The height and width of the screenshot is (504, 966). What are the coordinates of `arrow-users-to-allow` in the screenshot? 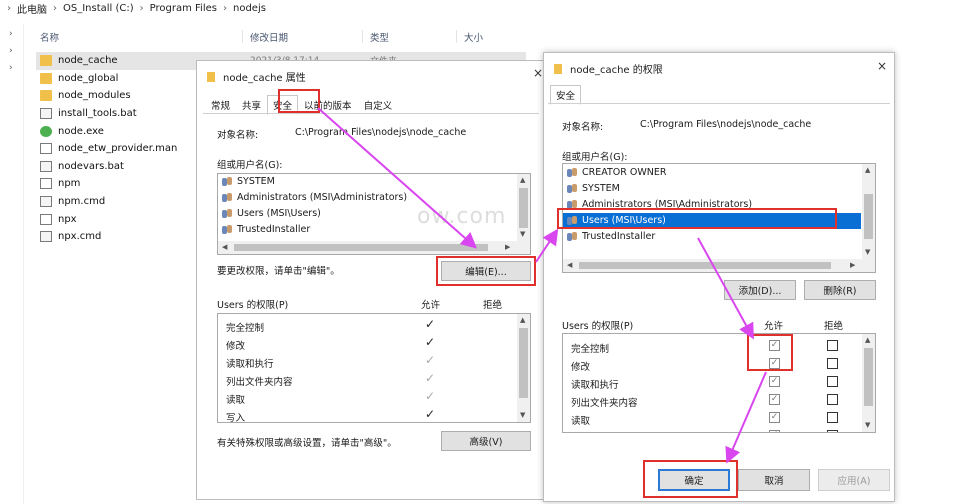 It's located at (725, 288).